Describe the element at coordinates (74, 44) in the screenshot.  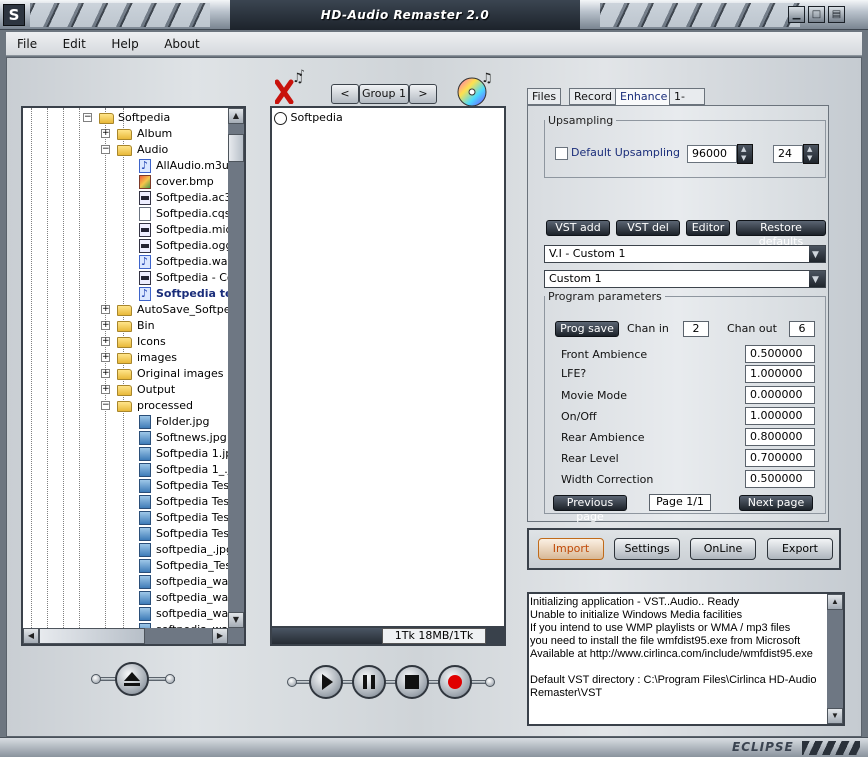
I see `menu-edit: Edit` at that location.